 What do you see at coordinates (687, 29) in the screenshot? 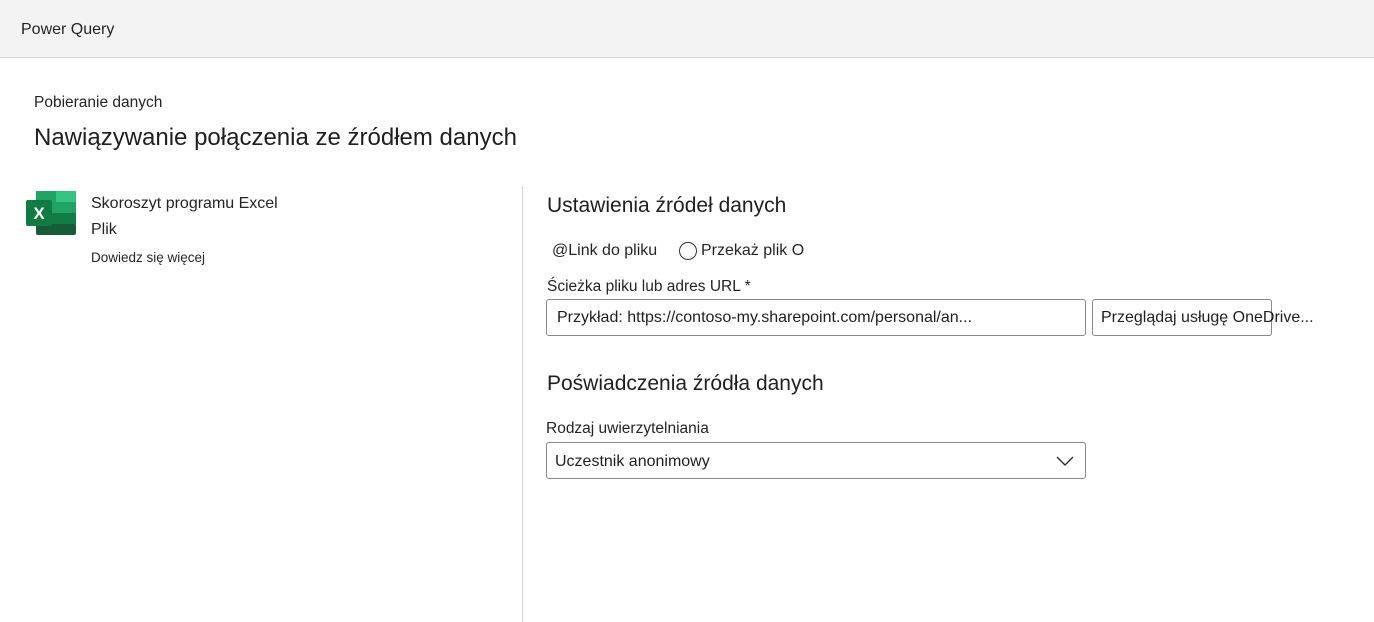
I see `title-bar: Power Query` at bounding box center [687, 29].